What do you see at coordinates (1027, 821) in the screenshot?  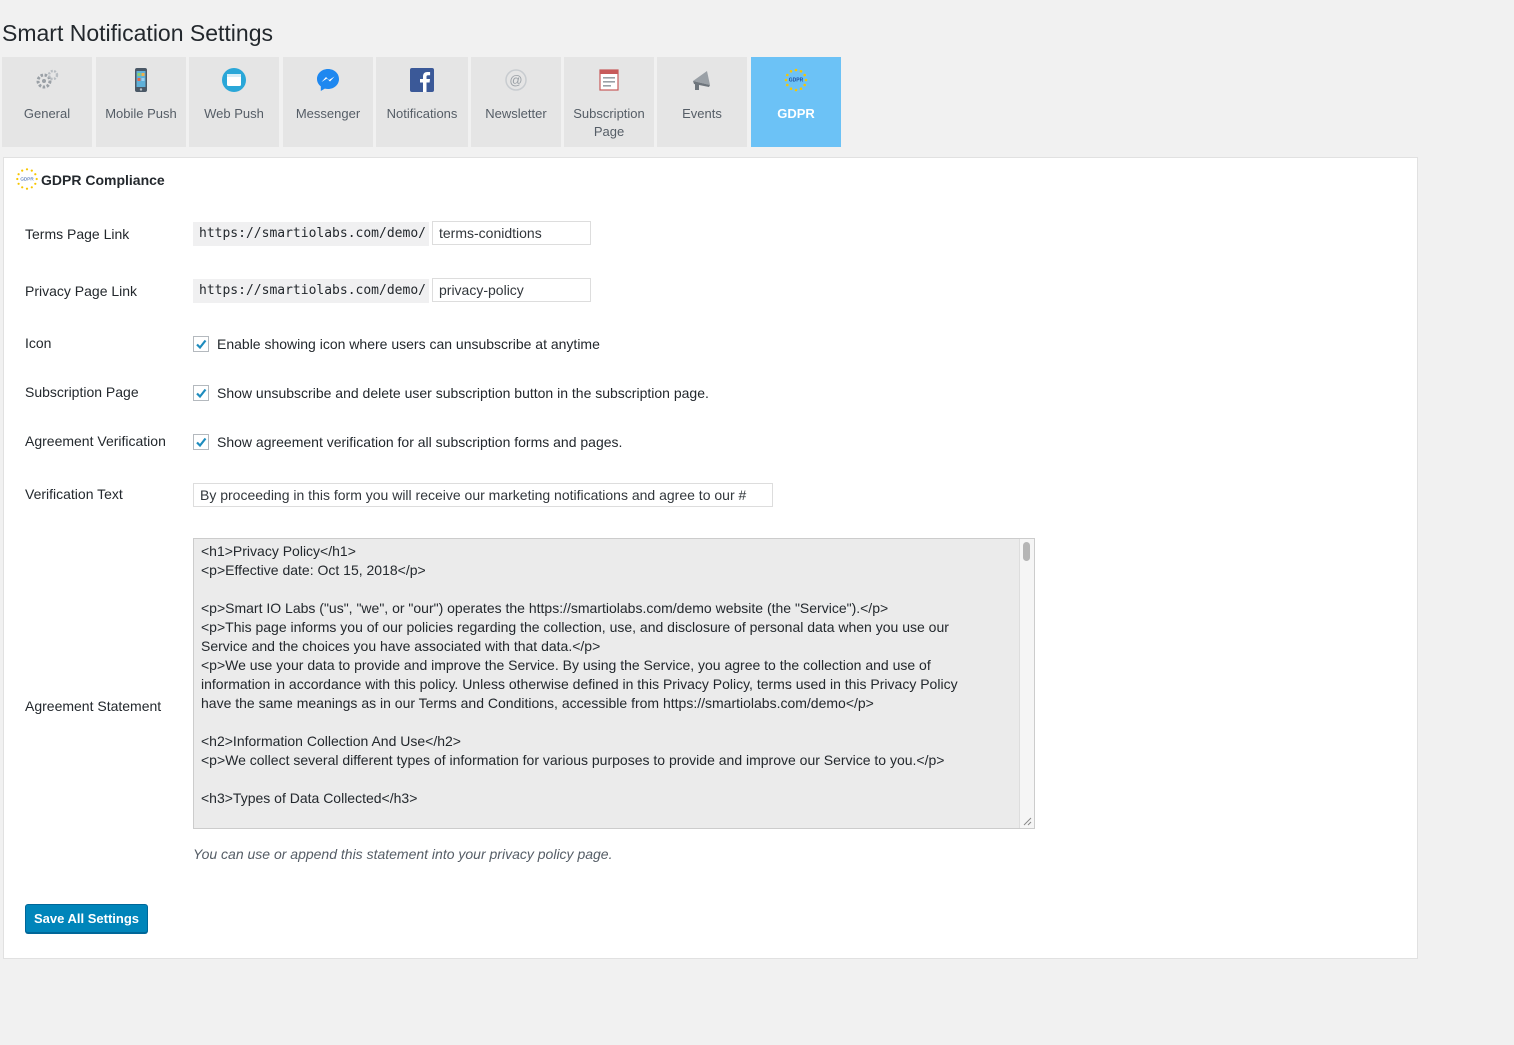 I see `resize-grip-icon` at bounding box center [1027, 821].